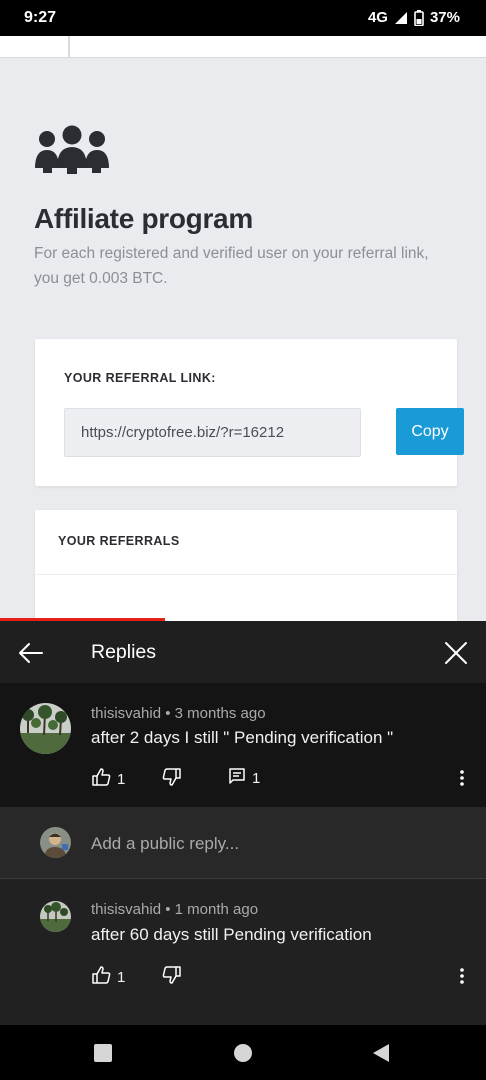 The width and height of the screenshot is (486, 1080). I want to click on replies-title: Replies, so click(124, 652).